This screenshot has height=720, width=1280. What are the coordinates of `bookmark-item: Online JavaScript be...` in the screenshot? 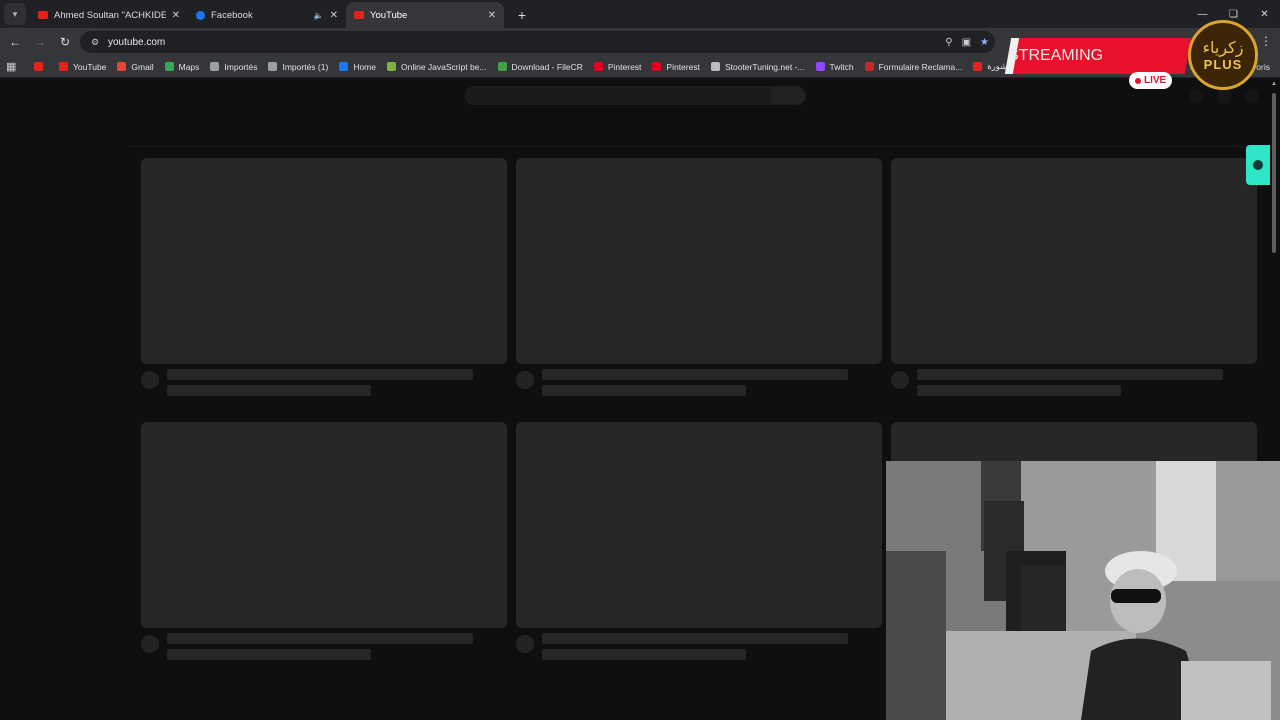 It's located at (437, 67).